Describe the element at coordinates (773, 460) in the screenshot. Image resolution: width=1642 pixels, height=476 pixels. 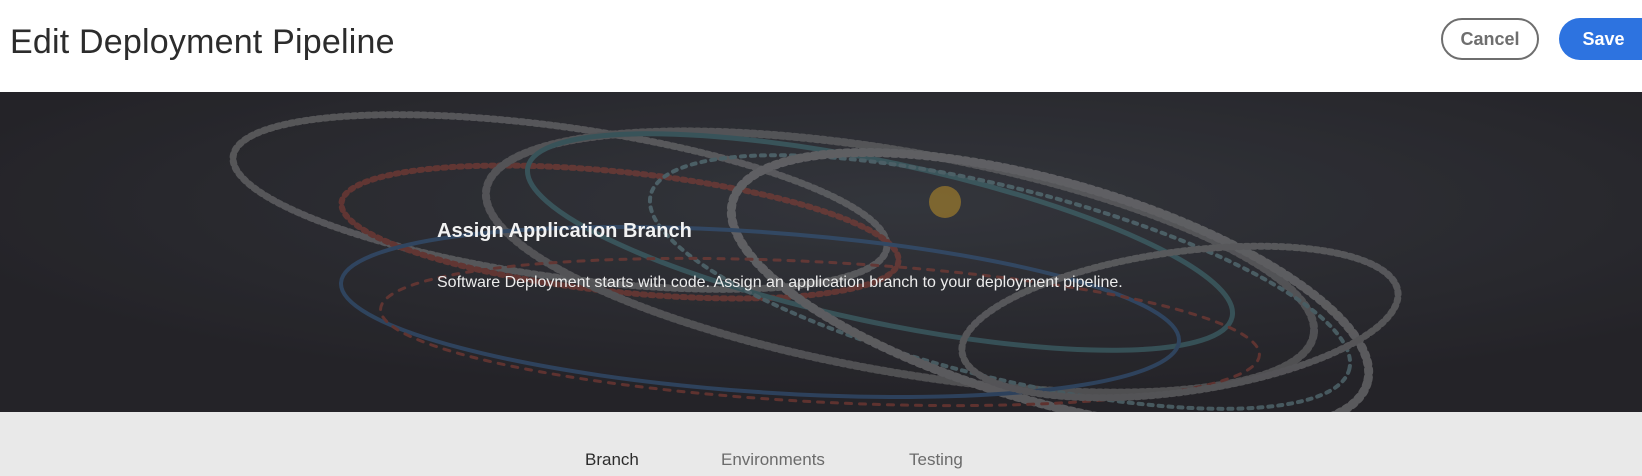
I see `tab-environments: Environments` at that location.